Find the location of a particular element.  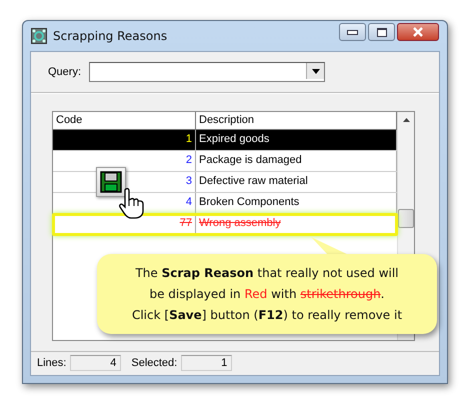

query-label: Query: is located at coordinates (65, 72).